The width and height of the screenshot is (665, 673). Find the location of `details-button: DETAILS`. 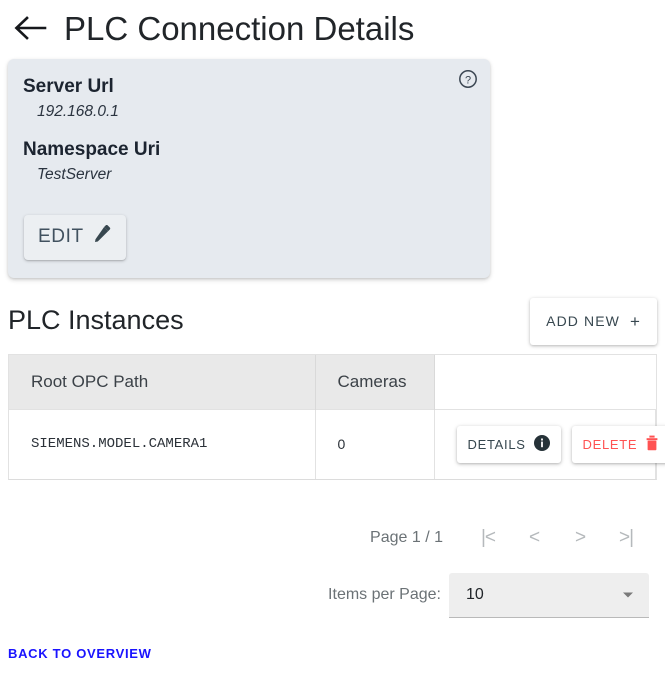

details-button: DETAILS is located at coordinates (508, 444).